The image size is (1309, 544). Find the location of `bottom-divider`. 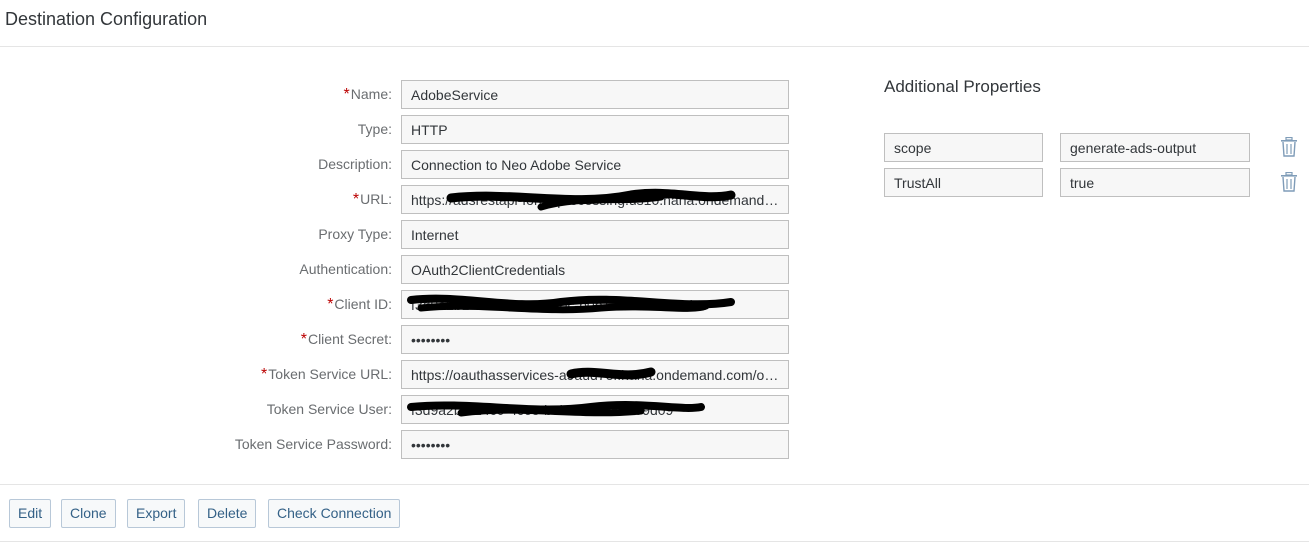

bottom-divider is located at coordinates (654, 541).